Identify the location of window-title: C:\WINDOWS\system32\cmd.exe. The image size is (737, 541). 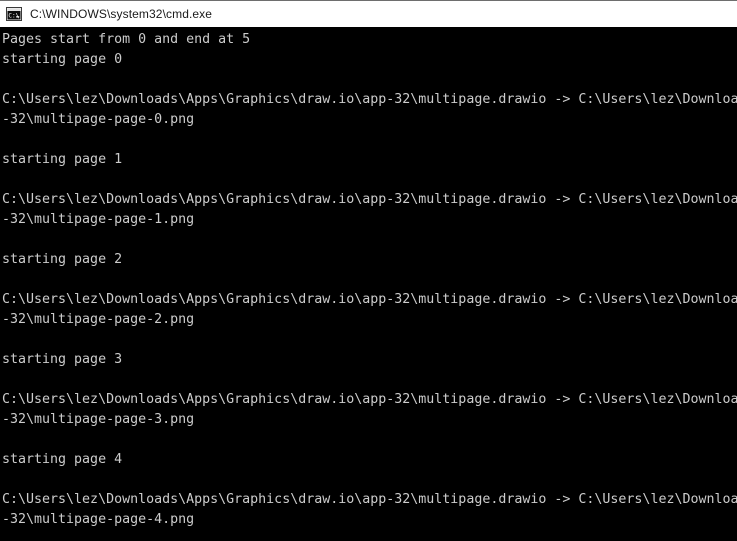
(121, 14).